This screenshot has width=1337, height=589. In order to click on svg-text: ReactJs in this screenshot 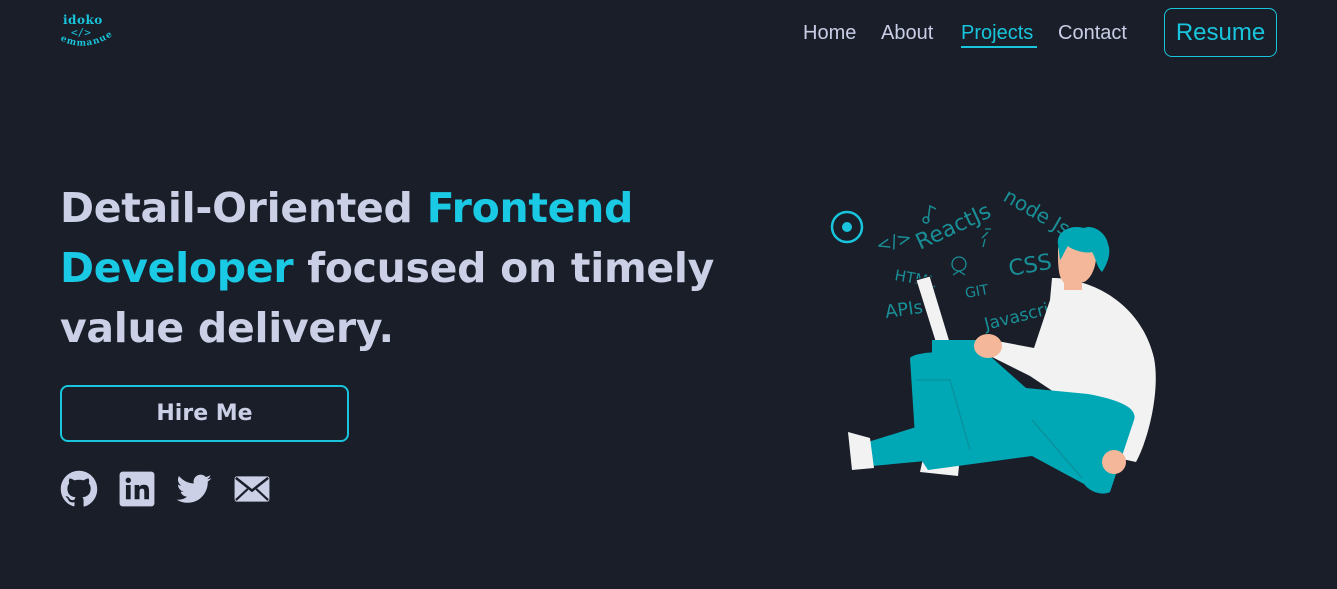, I will do `click(953, 227)`.